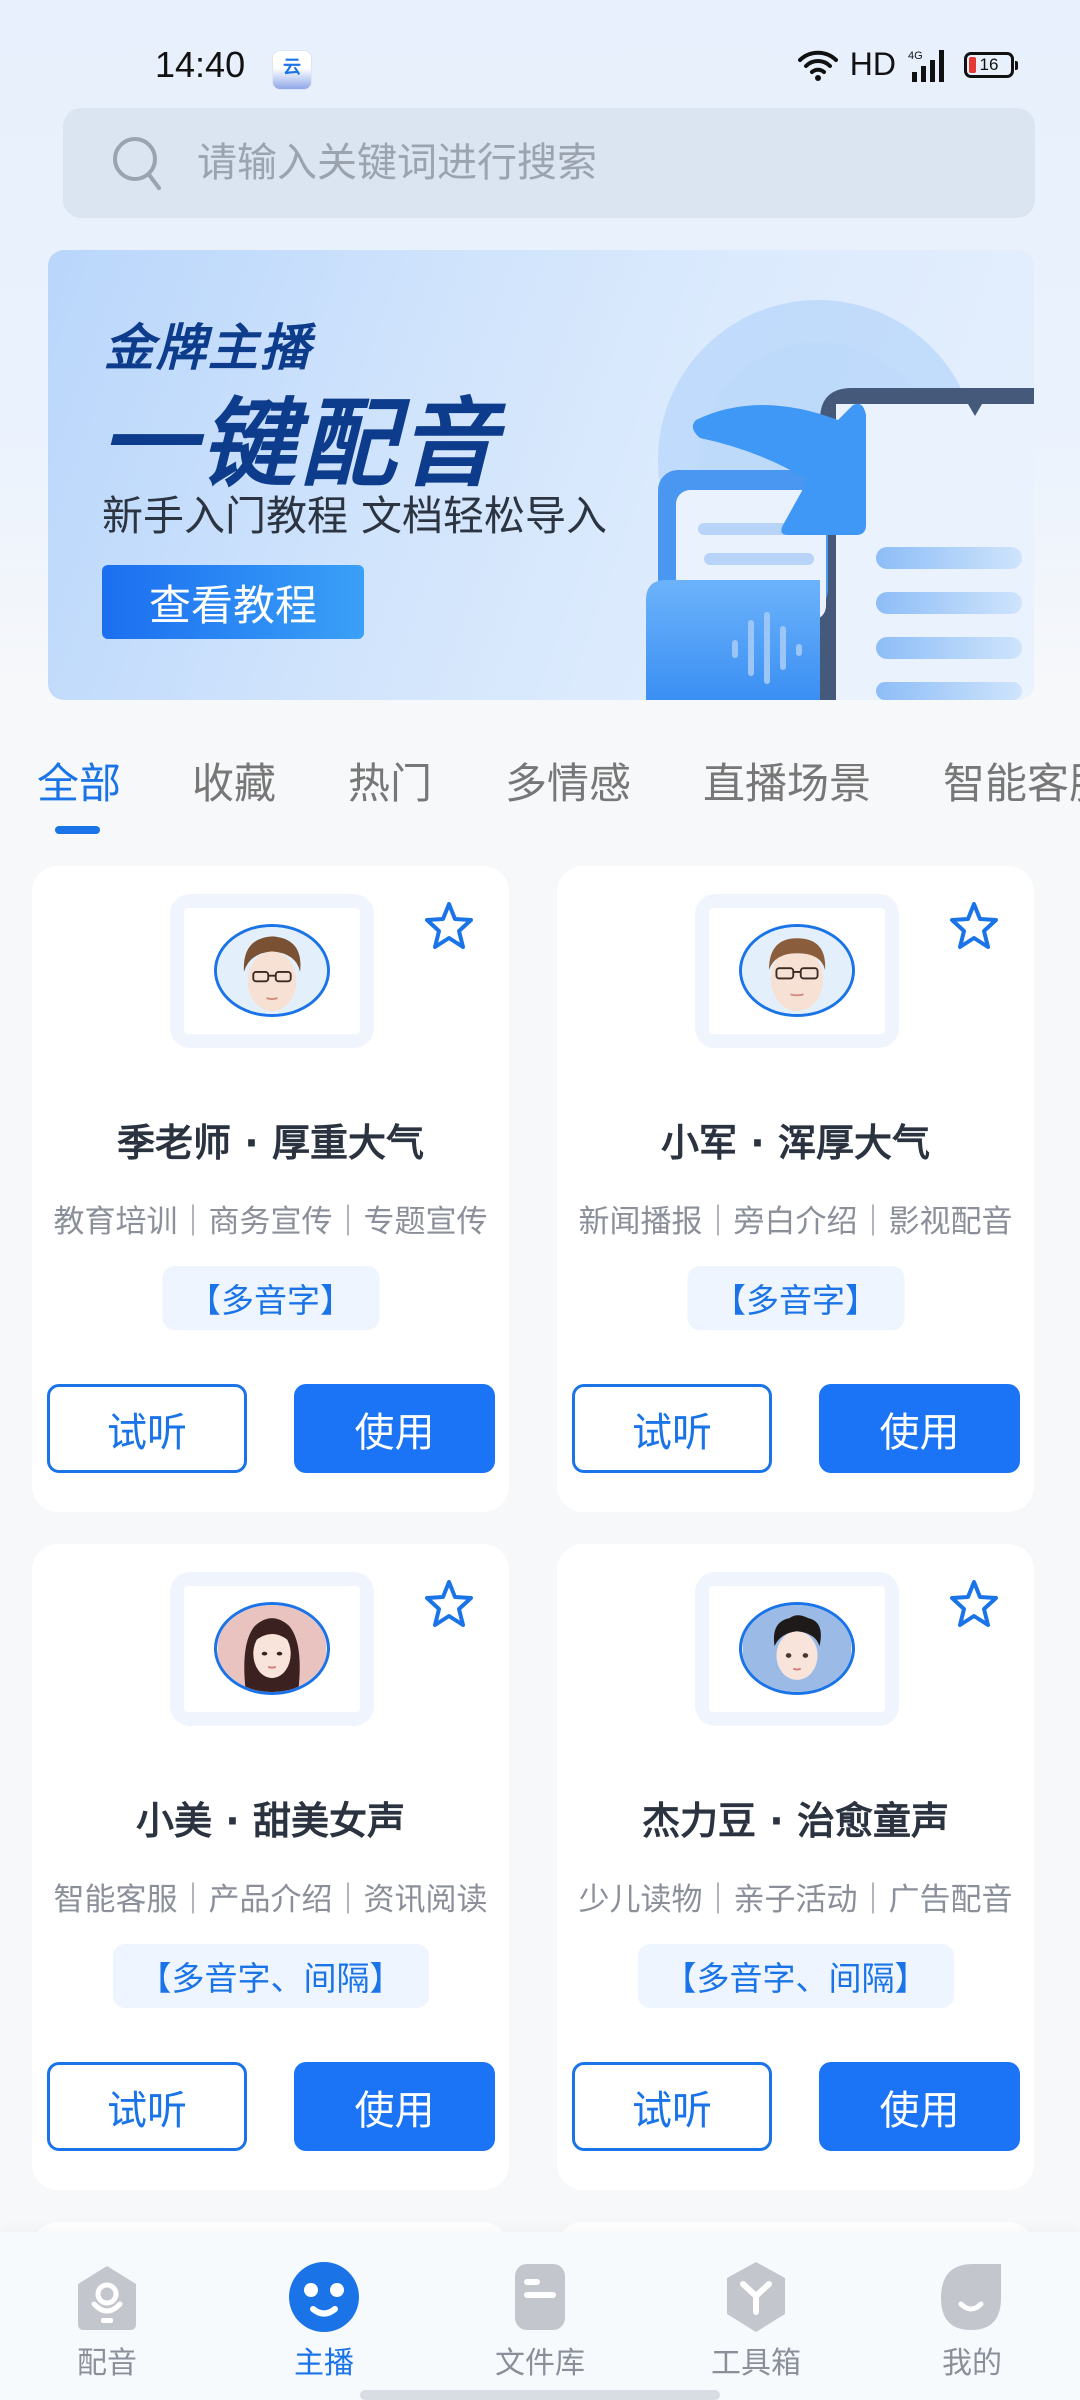  Describe the element at coordinates (233, 602) in the screenshot. I see `view-tutorial-button: 查看教程` at that location.